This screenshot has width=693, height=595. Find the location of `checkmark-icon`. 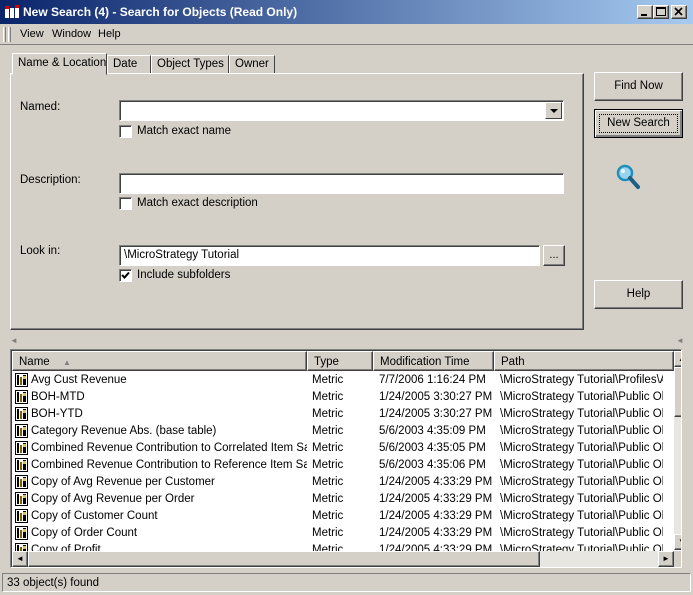

checkmark-icon is located at coordinates (125, 275).